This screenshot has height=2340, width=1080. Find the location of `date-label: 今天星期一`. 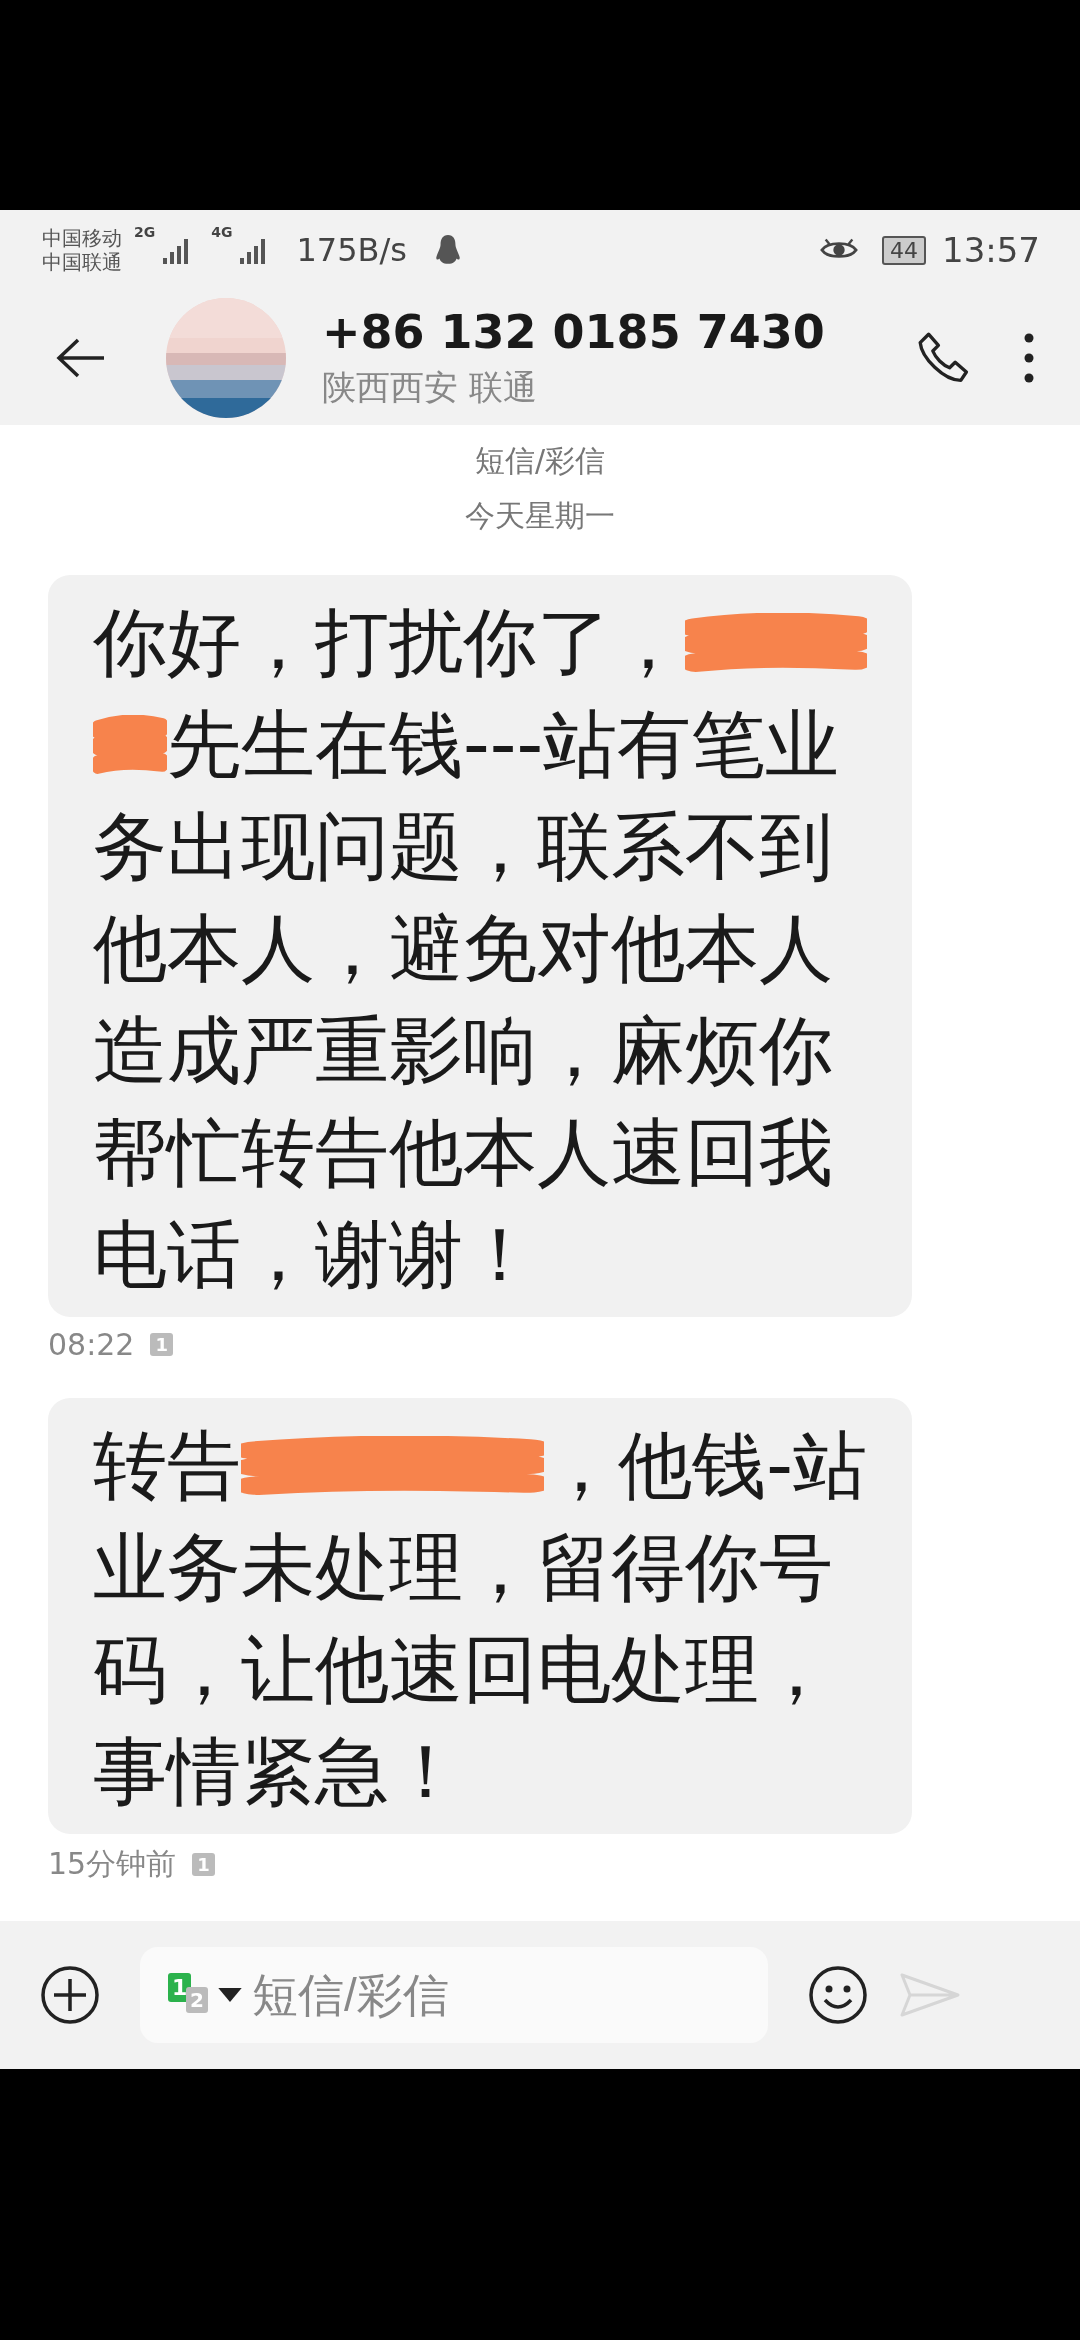

date-label: 今天星期一 is located at coordinates (540, 516).